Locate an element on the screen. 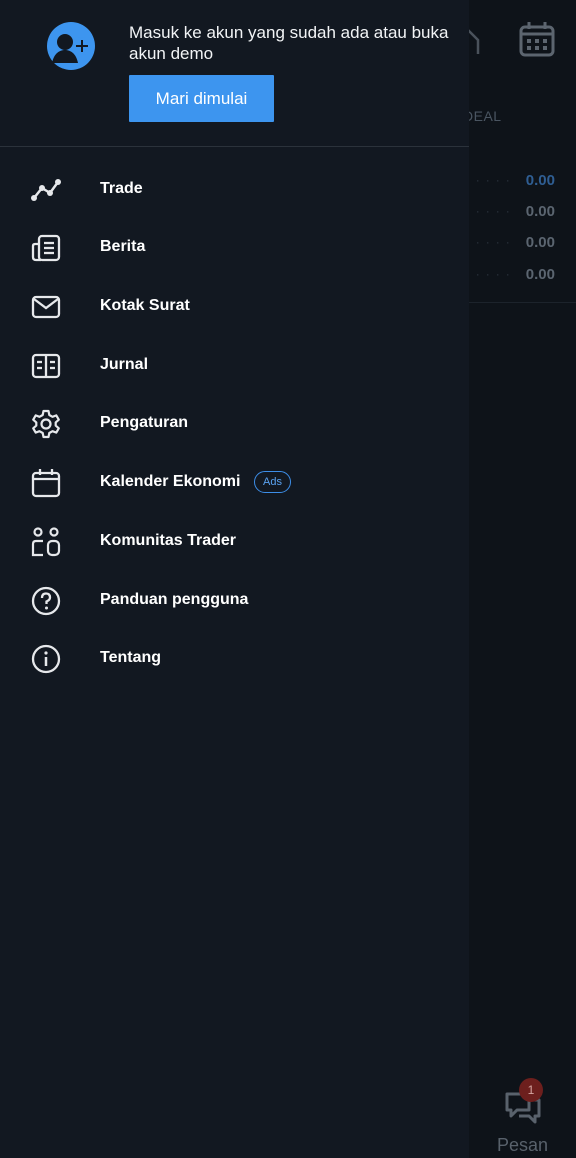  menu-item-label: Trade is located at coordinates (121, 188).